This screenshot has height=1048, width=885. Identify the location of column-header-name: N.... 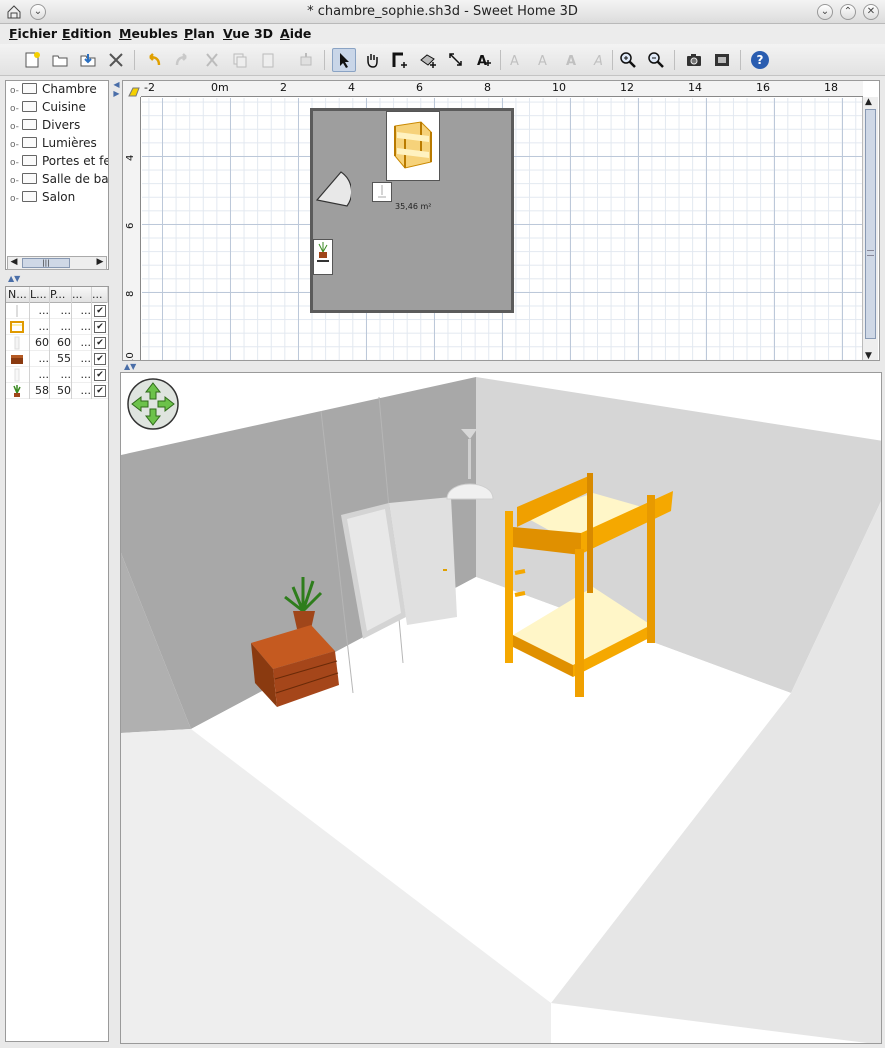
(18, 295).